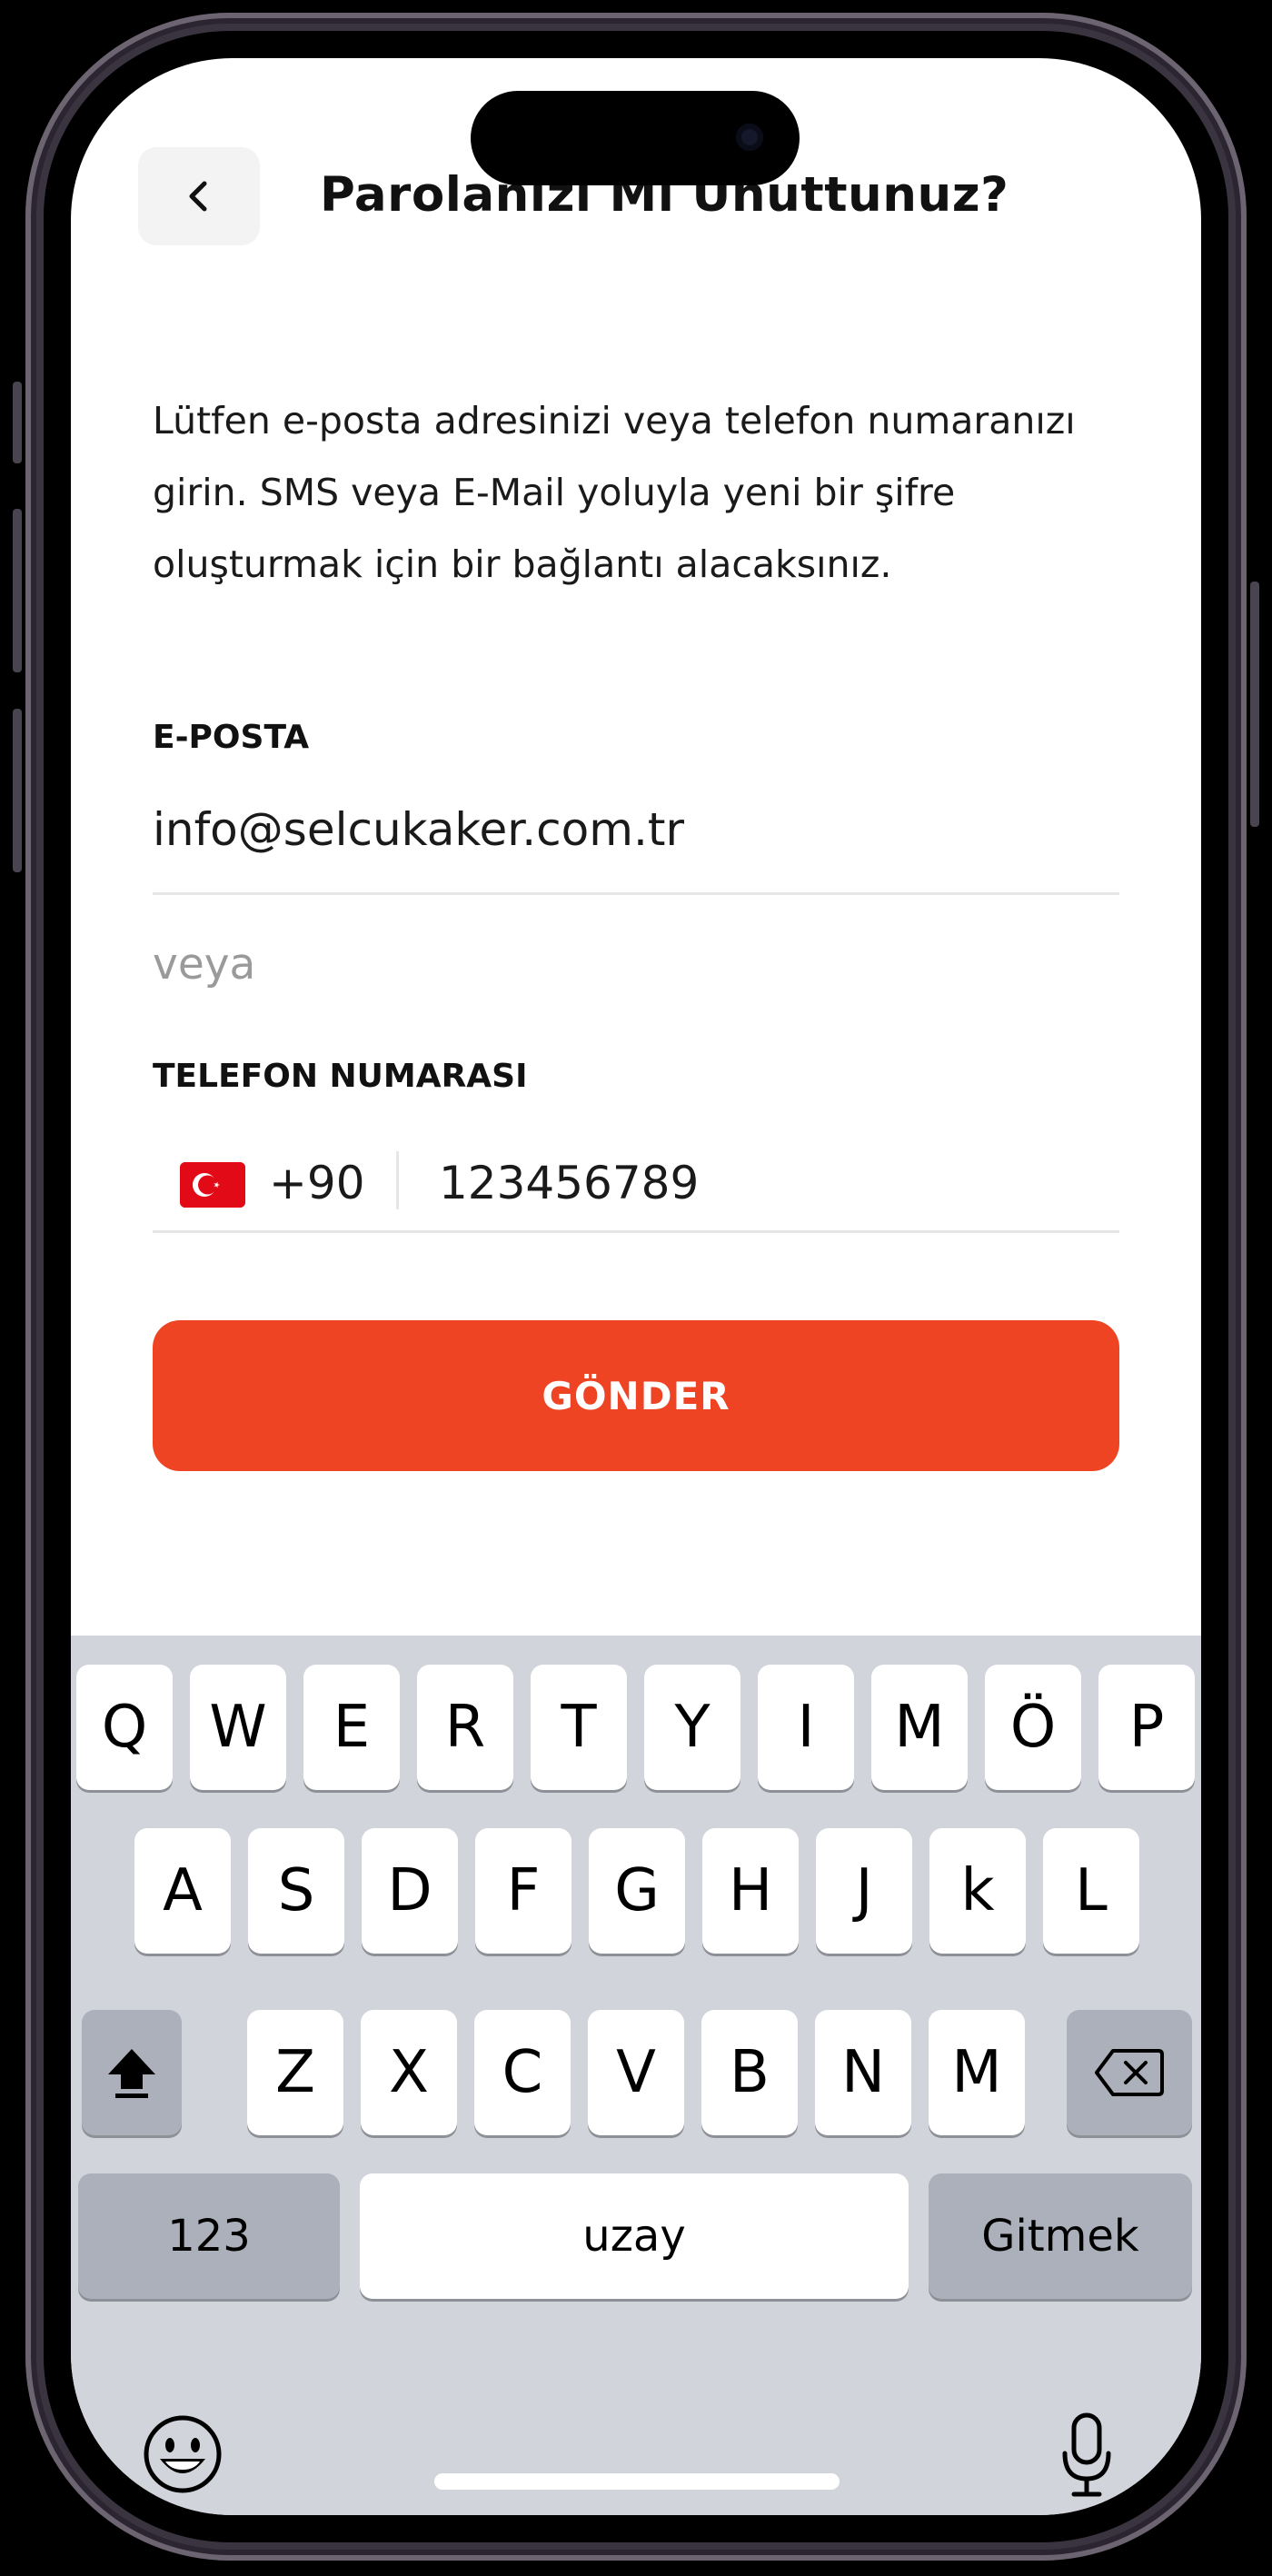 This screenshot has width=1272, height=2576. What do you see at coordinates (182, 1891) in the screenshot?
I see `key-row2: A` at bounding box center [182, 1891].